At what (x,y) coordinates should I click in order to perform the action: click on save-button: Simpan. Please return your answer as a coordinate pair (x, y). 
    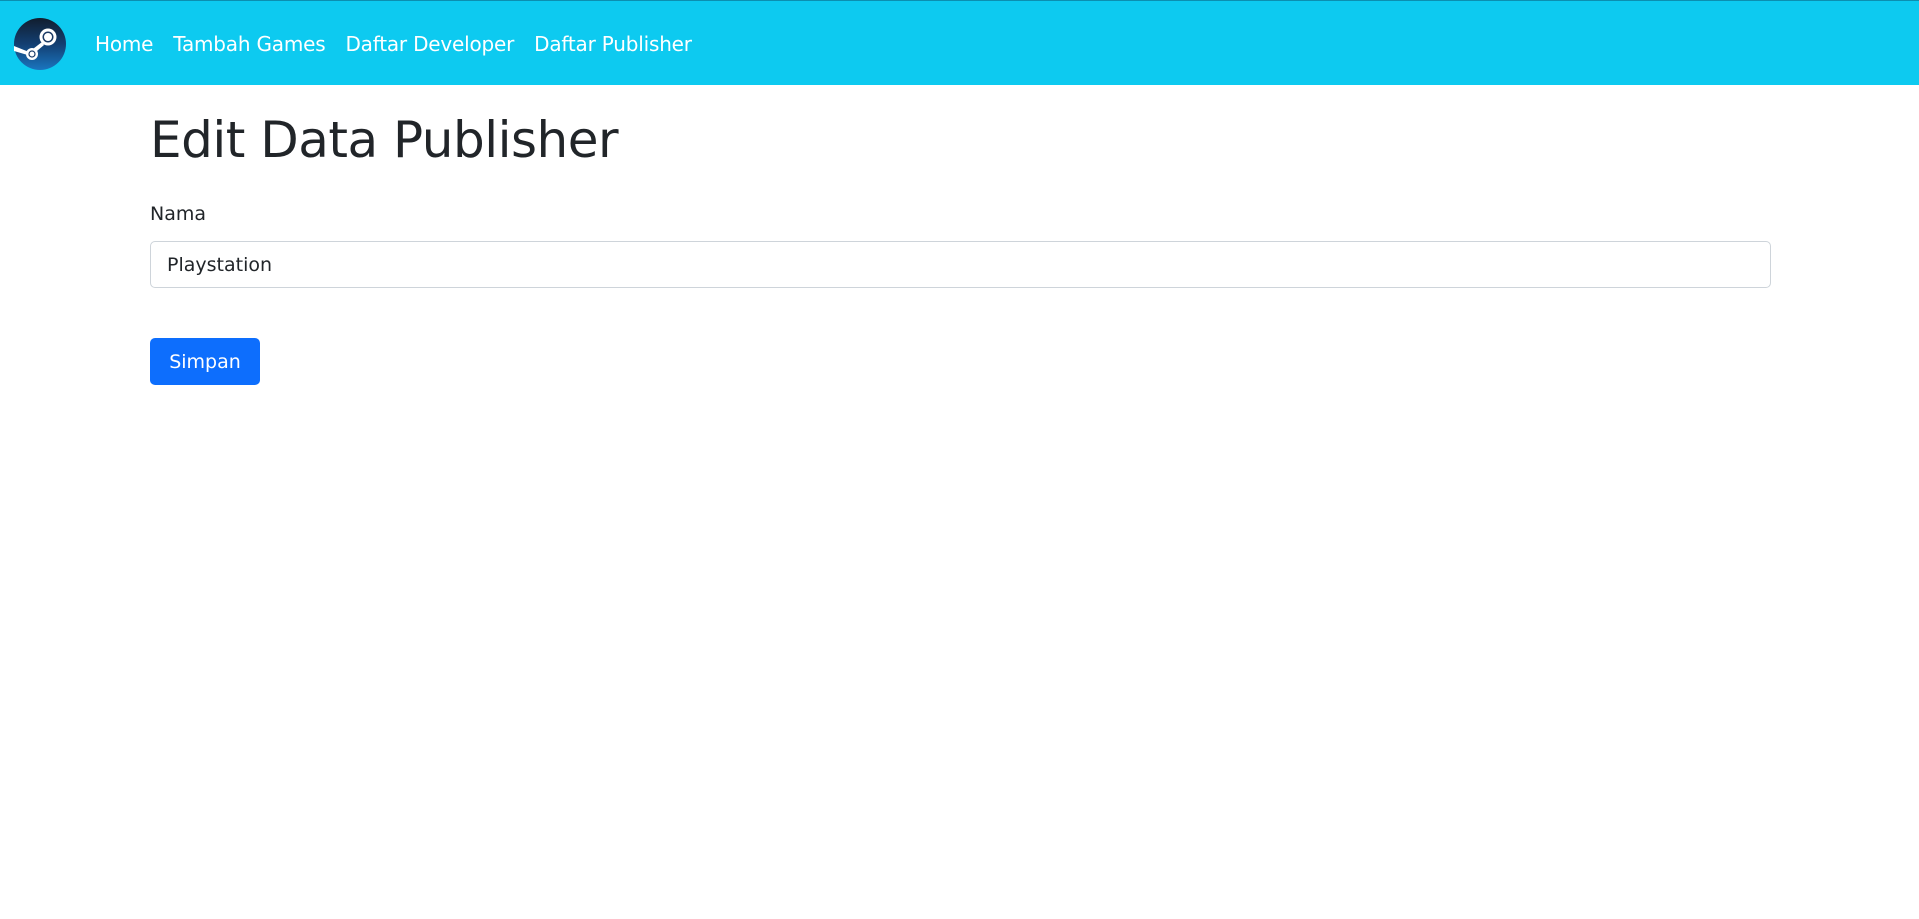
    Looking at the image, I should click on (205, 361).